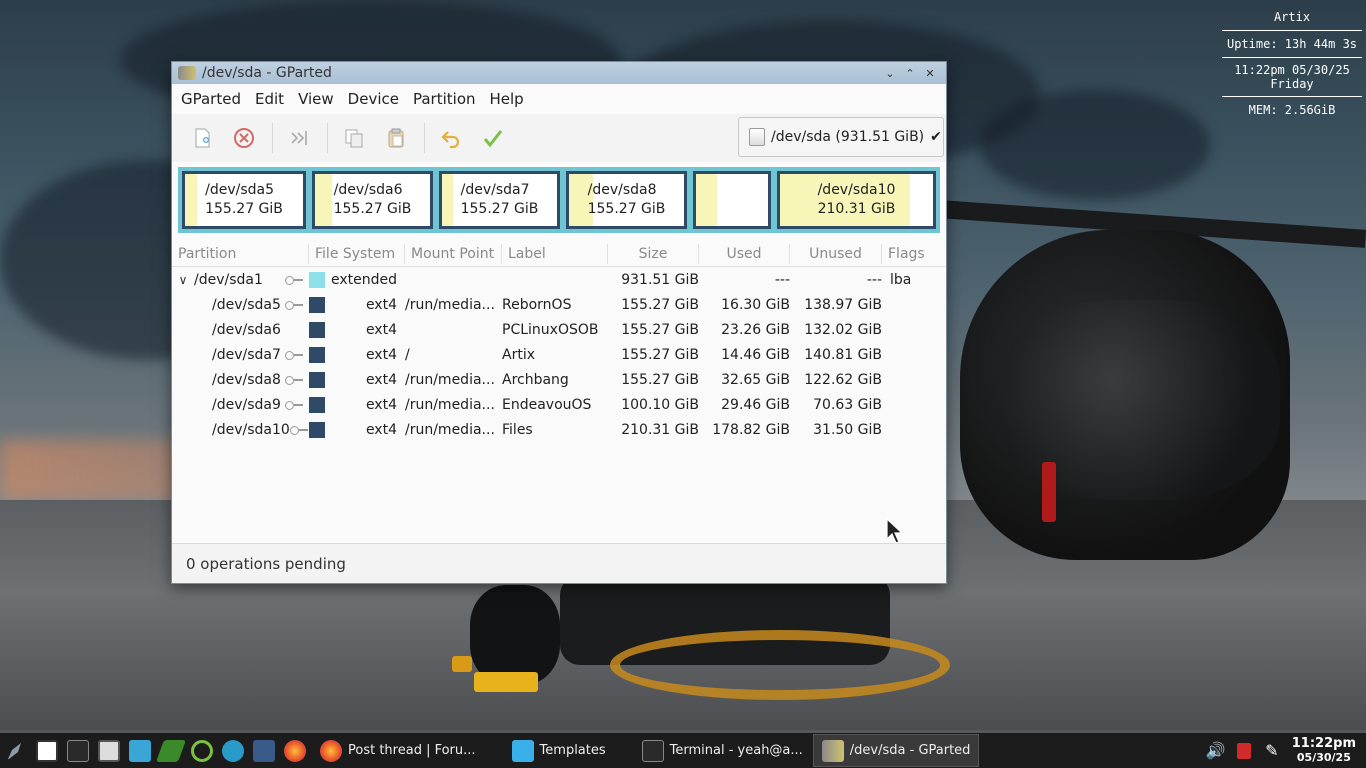  Describe the element at coordinates (139, 750) in the screenshot. I see `launcher-display` at that location.